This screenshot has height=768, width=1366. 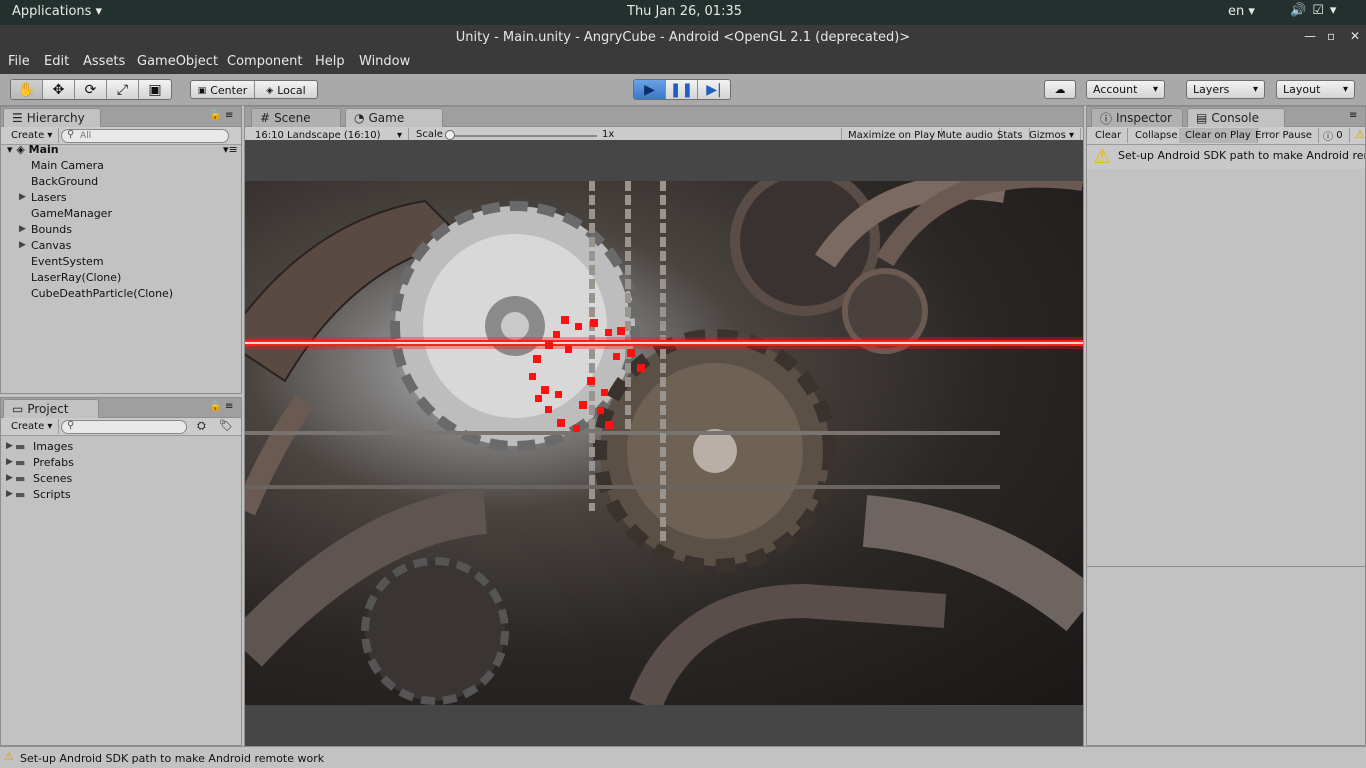 What do you see at coordinates (124, 427) in the screenshot?
I see `project-search-input` at bounding box center [124, 427].